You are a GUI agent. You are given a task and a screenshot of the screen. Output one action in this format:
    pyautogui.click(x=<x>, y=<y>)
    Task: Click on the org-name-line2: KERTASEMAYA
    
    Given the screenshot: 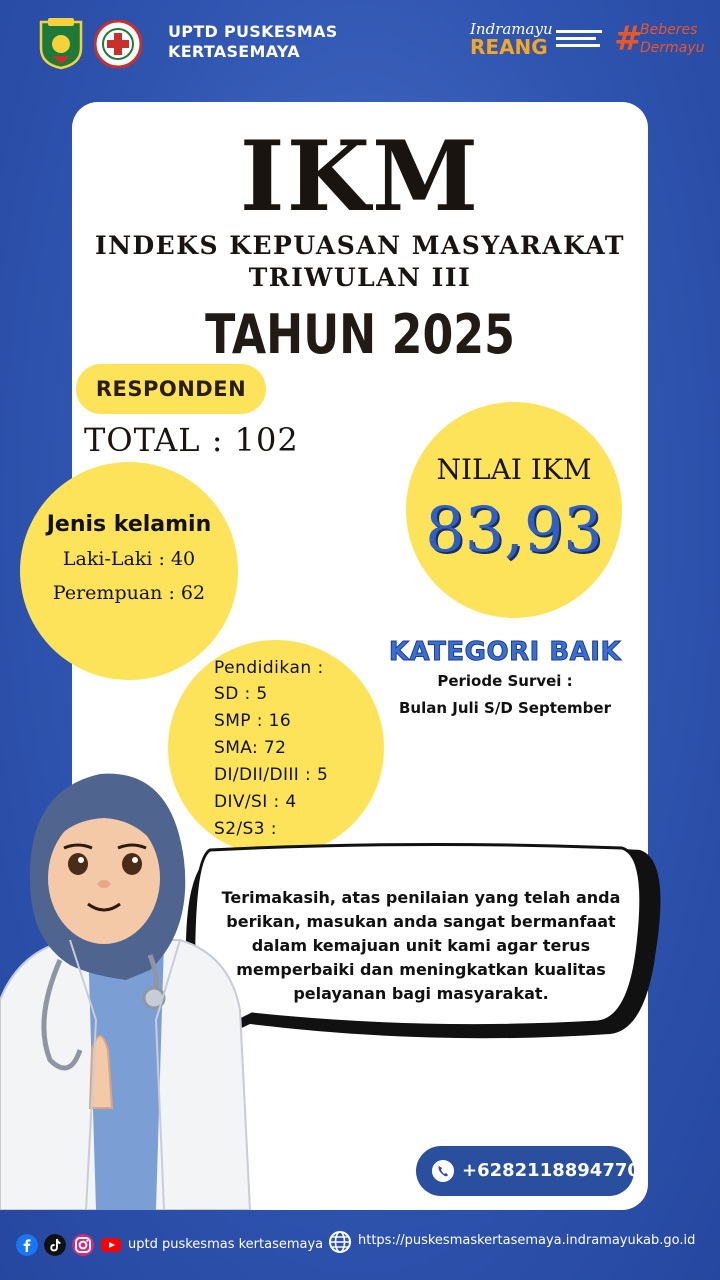 What is the action you would take?
    pyautogui.click(x=234, y=51)
    